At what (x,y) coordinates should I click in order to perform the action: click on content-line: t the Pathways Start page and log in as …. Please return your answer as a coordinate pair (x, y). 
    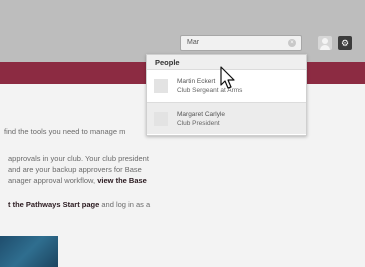
    Looking at the image, I should click on (79, 204).